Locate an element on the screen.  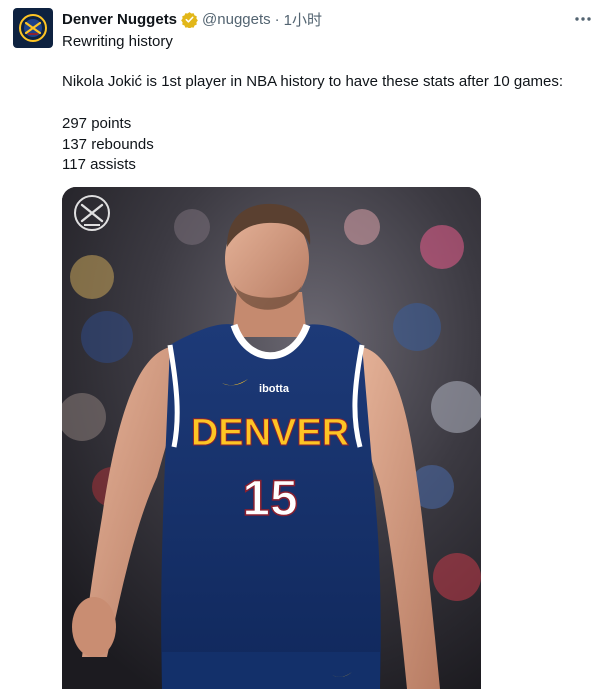
stat-line: 297 points is located at coordinates (97, 123).